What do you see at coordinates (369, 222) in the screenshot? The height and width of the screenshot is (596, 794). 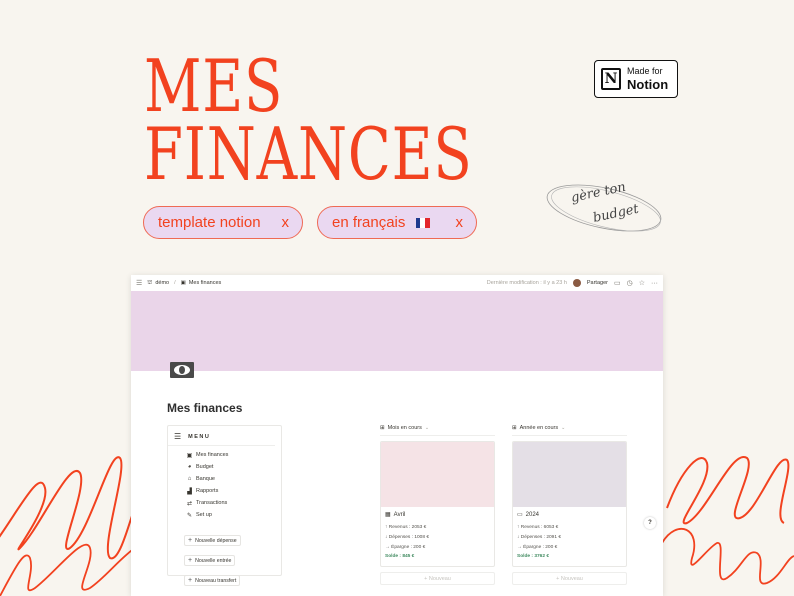 I see `chip-label: en français` at bounding box center [369, 222].